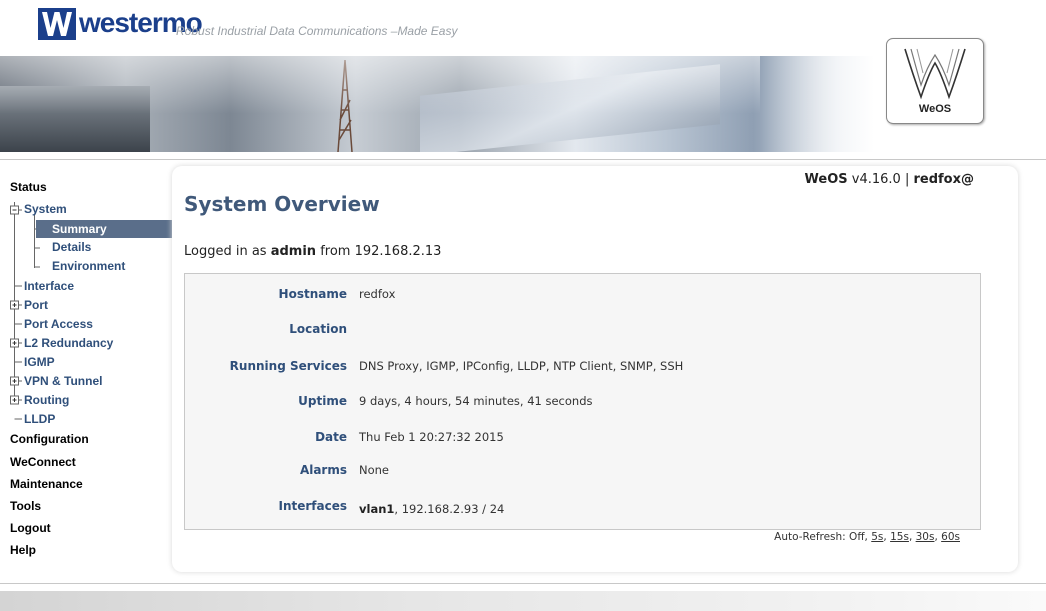  What do you see at coordinates (282, 204) in the screenshot?
I see `page-title: System Overview` at bounding box center [282, 204].